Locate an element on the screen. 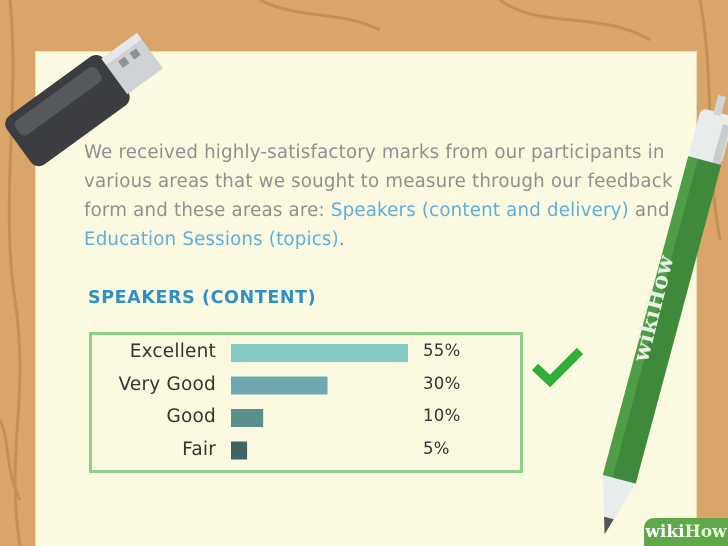 The height and width of the screenshot is (546, 728). value-label-fair: 5% is located at coordinates (436, 448).